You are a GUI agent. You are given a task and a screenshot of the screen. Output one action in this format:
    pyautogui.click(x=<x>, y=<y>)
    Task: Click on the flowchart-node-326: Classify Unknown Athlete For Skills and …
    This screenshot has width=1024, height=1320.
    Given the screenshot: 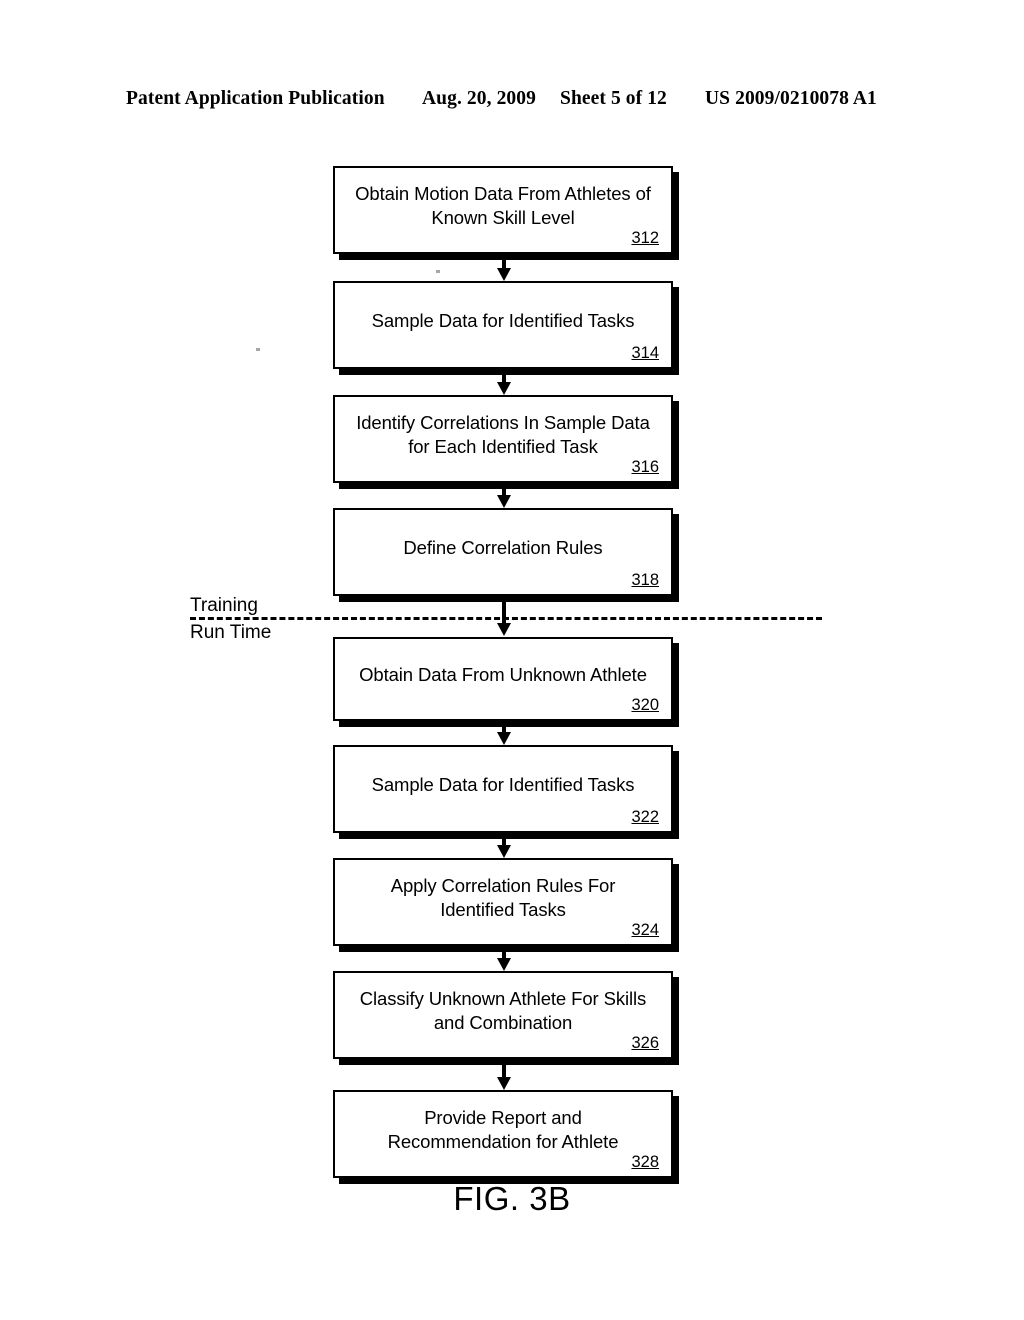 What is the action you would take?
    pyautogui.click(x=503, y=1015)
    